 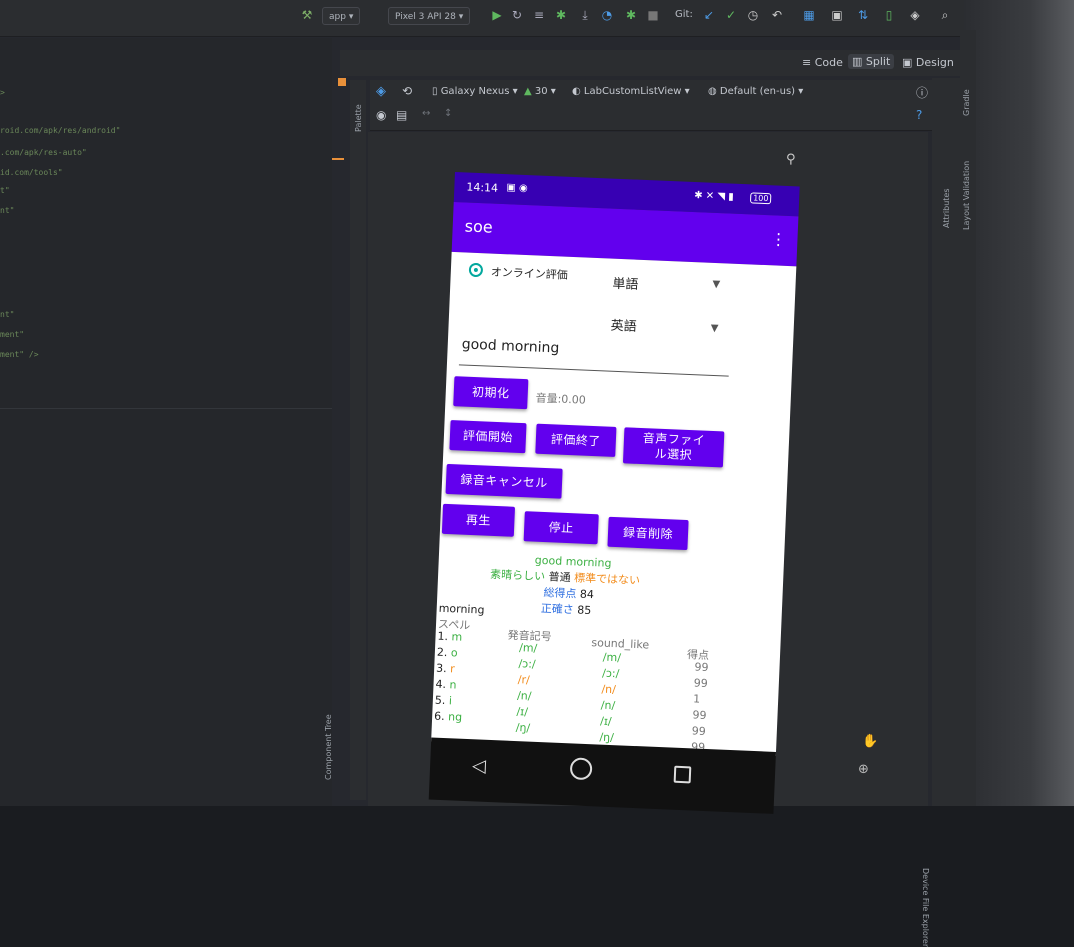 What do you see at coordinates (871, 61) in the screenshot?
I see `split-mode-tab: ▥ Split` at bounding box center [871, 61].